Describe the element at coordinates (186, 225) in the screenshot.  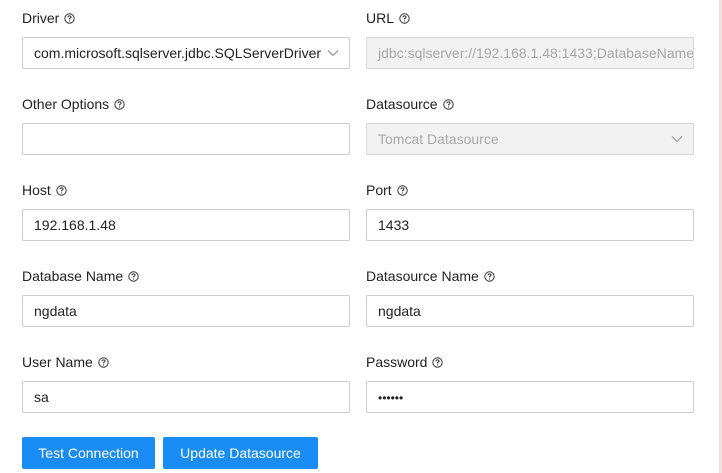
I see `host-input: 192.168.1.48` at that location.